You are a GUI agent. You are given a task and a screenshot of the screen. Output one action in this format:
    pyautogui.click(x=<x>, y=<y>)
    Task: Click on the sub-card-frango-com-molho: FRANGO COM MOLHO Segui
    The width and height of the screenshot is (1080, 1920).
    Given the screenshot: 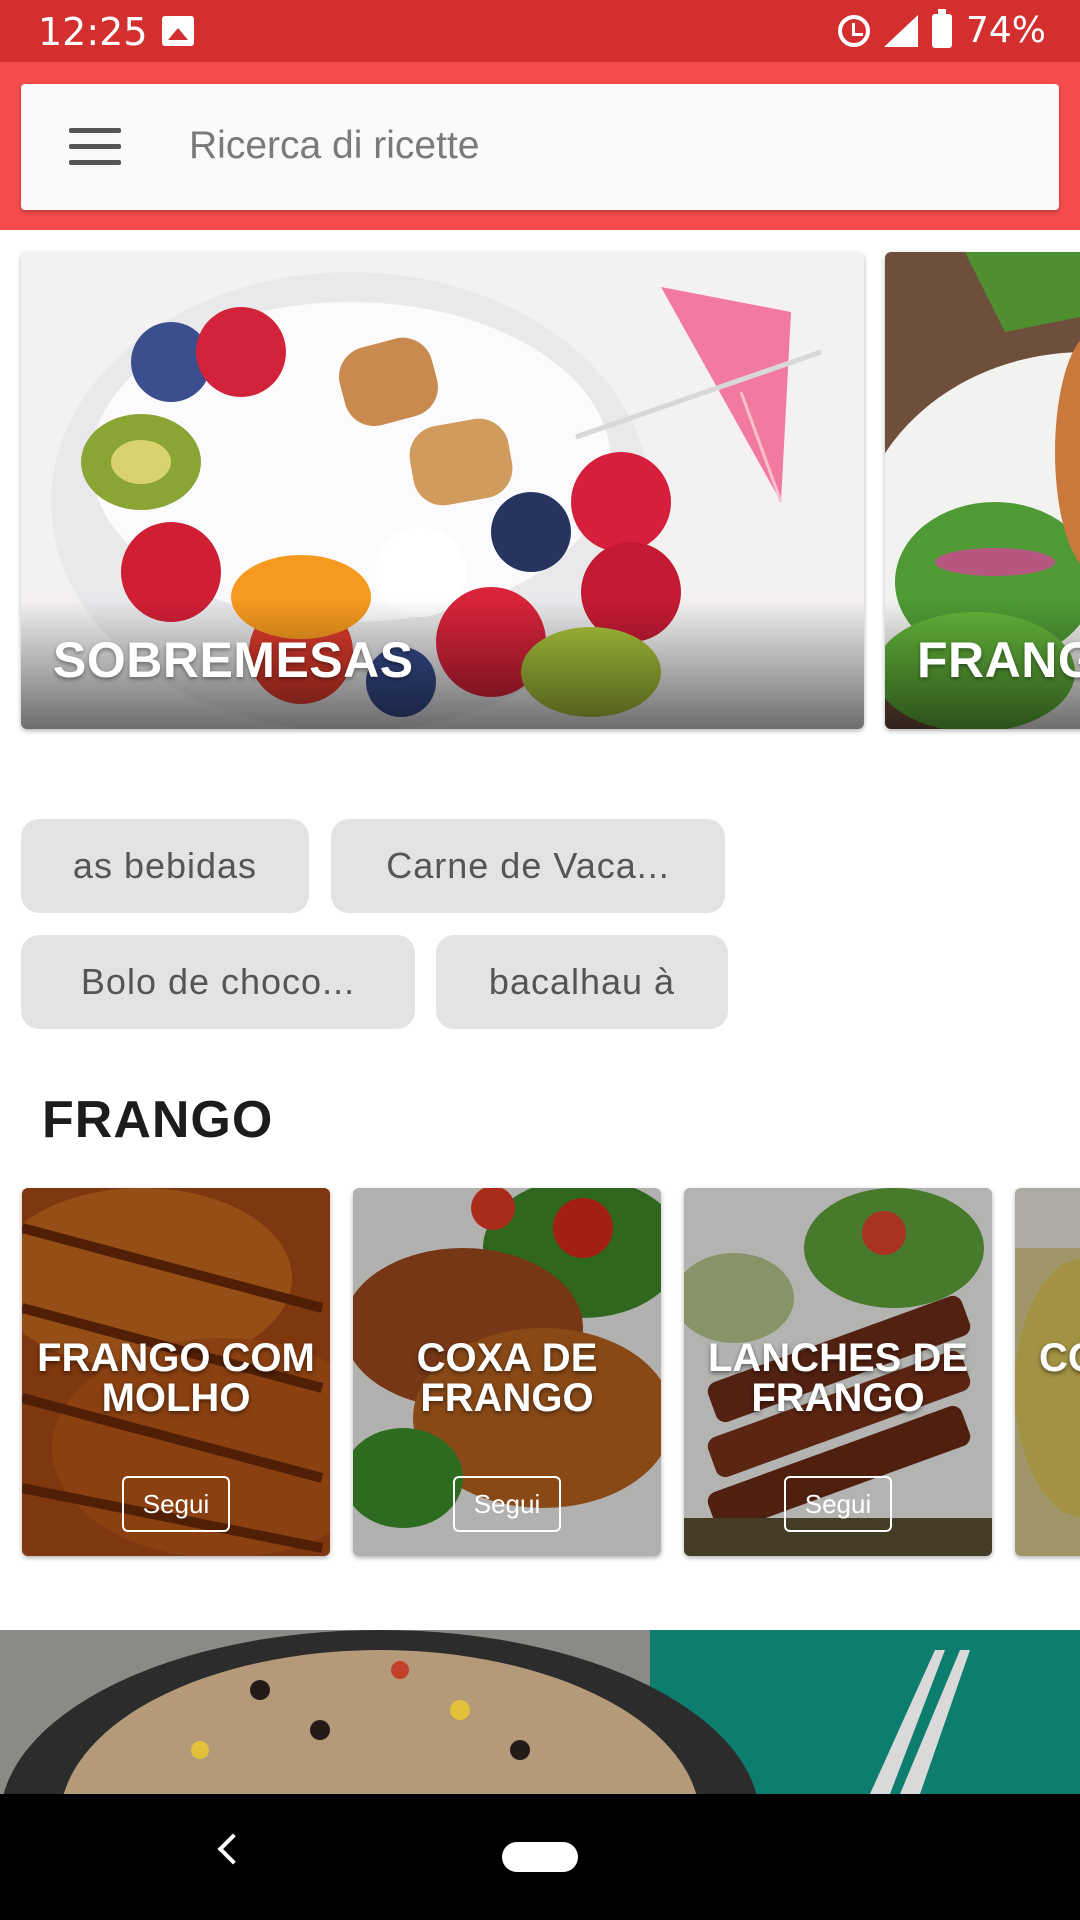 What is the action you would take?
    pyautogui.click(x=176, y=1372)
    